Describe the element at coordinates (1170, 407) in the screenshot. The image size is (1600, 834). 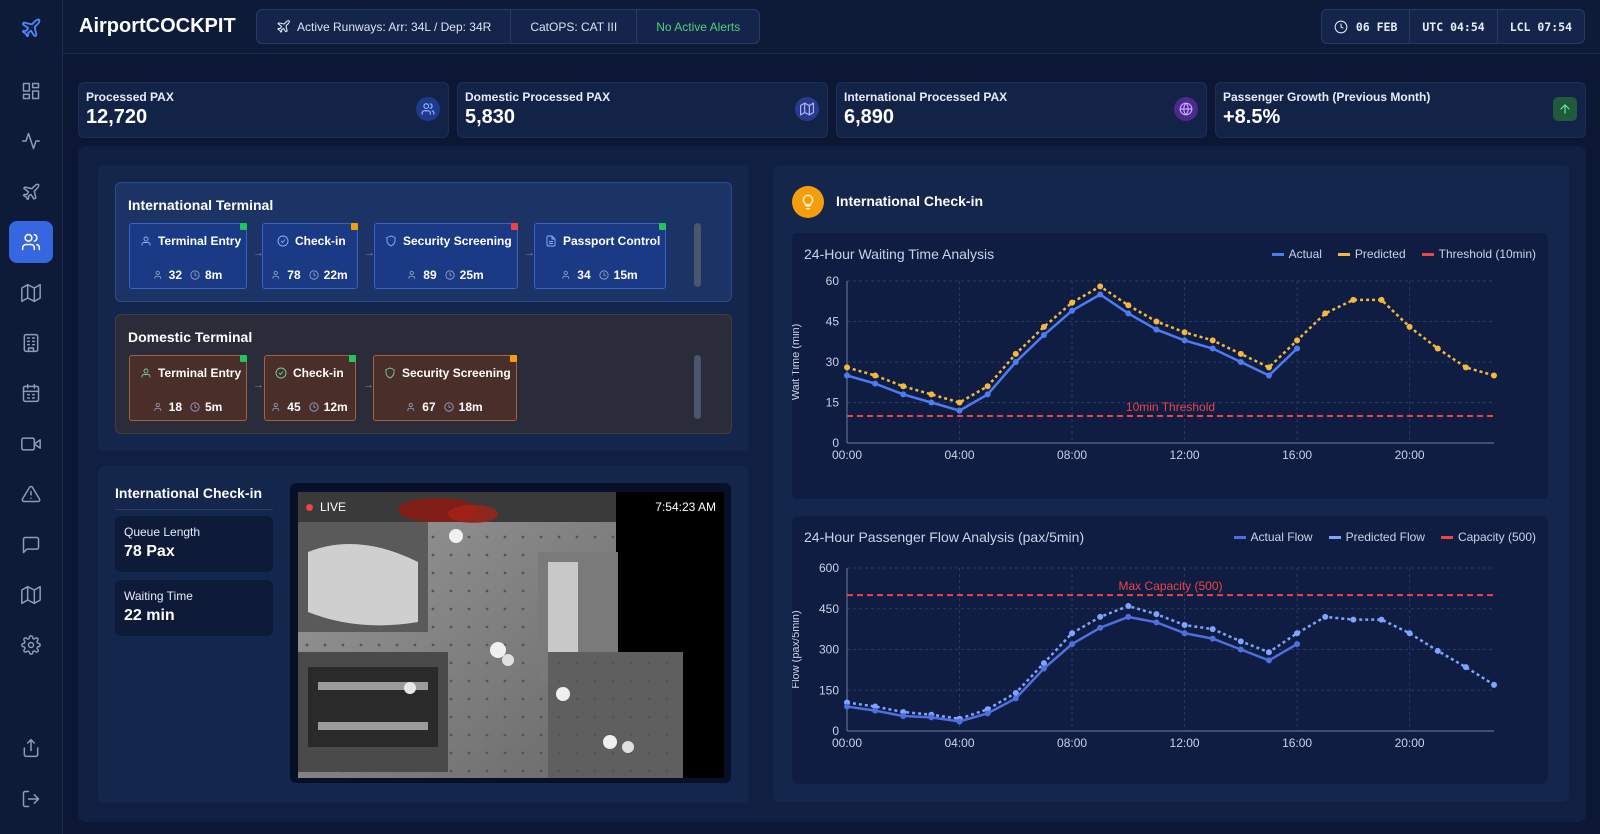
I see `threshold-label: 10min Threshold` at that location.